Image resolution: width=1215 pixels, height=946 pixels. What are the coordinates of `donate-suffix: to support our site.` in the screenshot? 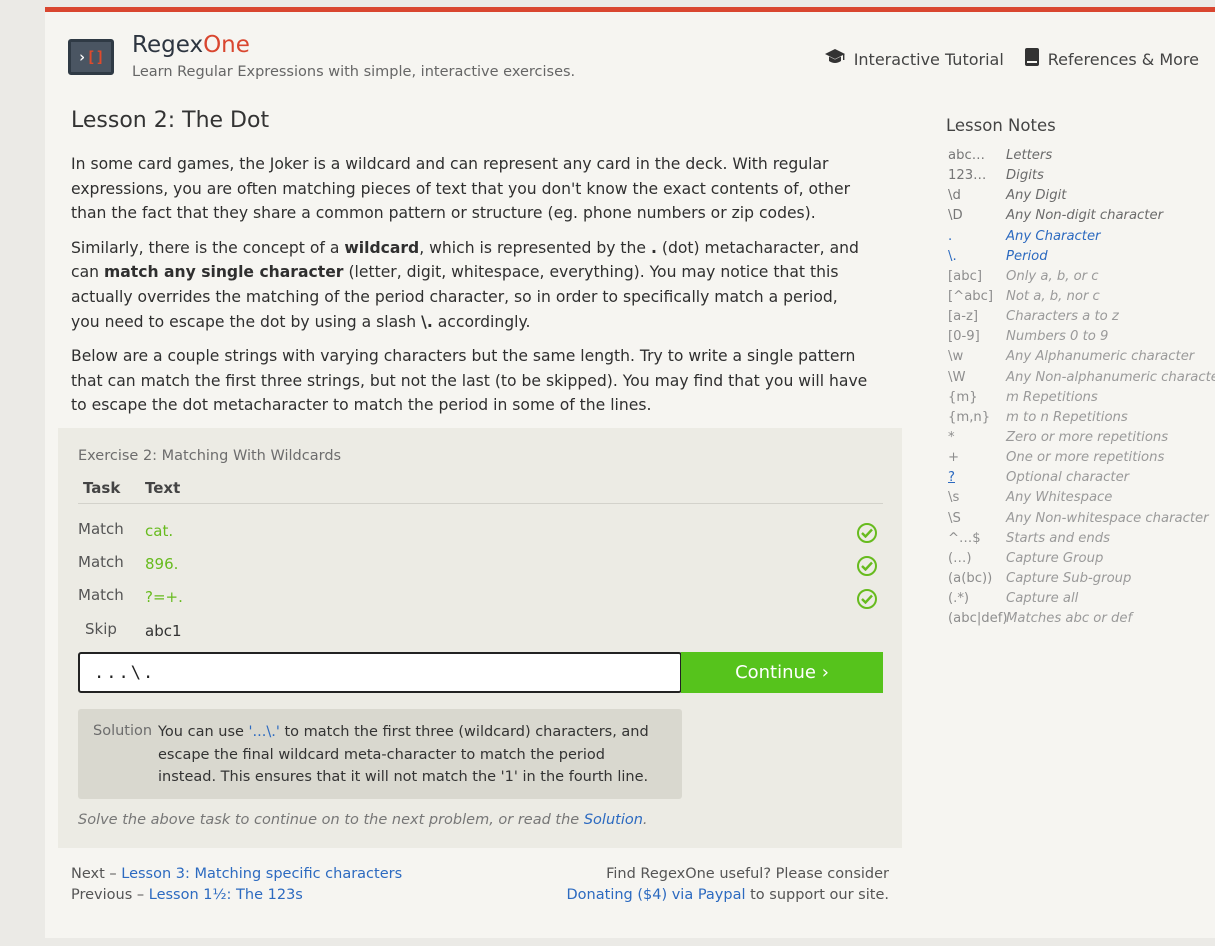 It's located at (817, 895).